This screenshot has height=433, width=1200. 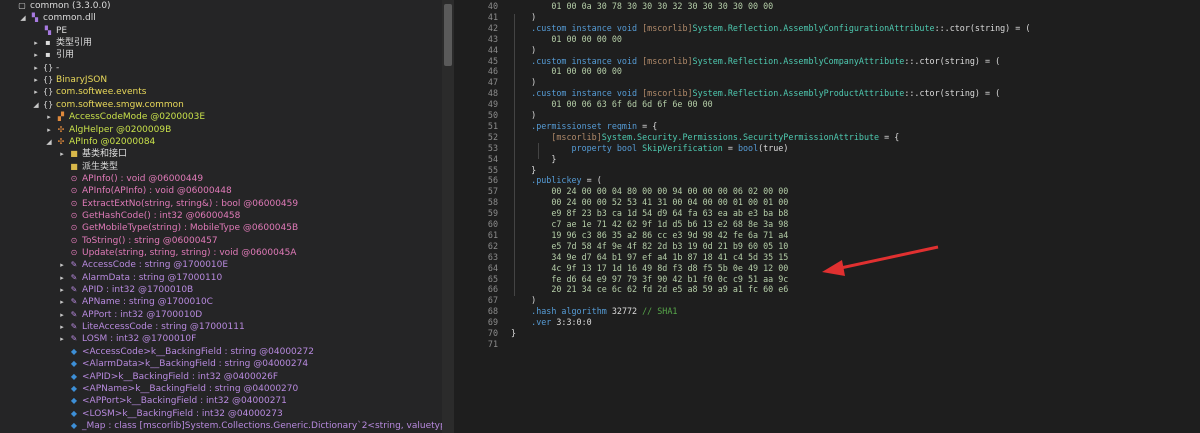 I want to click on annotation-overlay, so click(x=880, y=260).